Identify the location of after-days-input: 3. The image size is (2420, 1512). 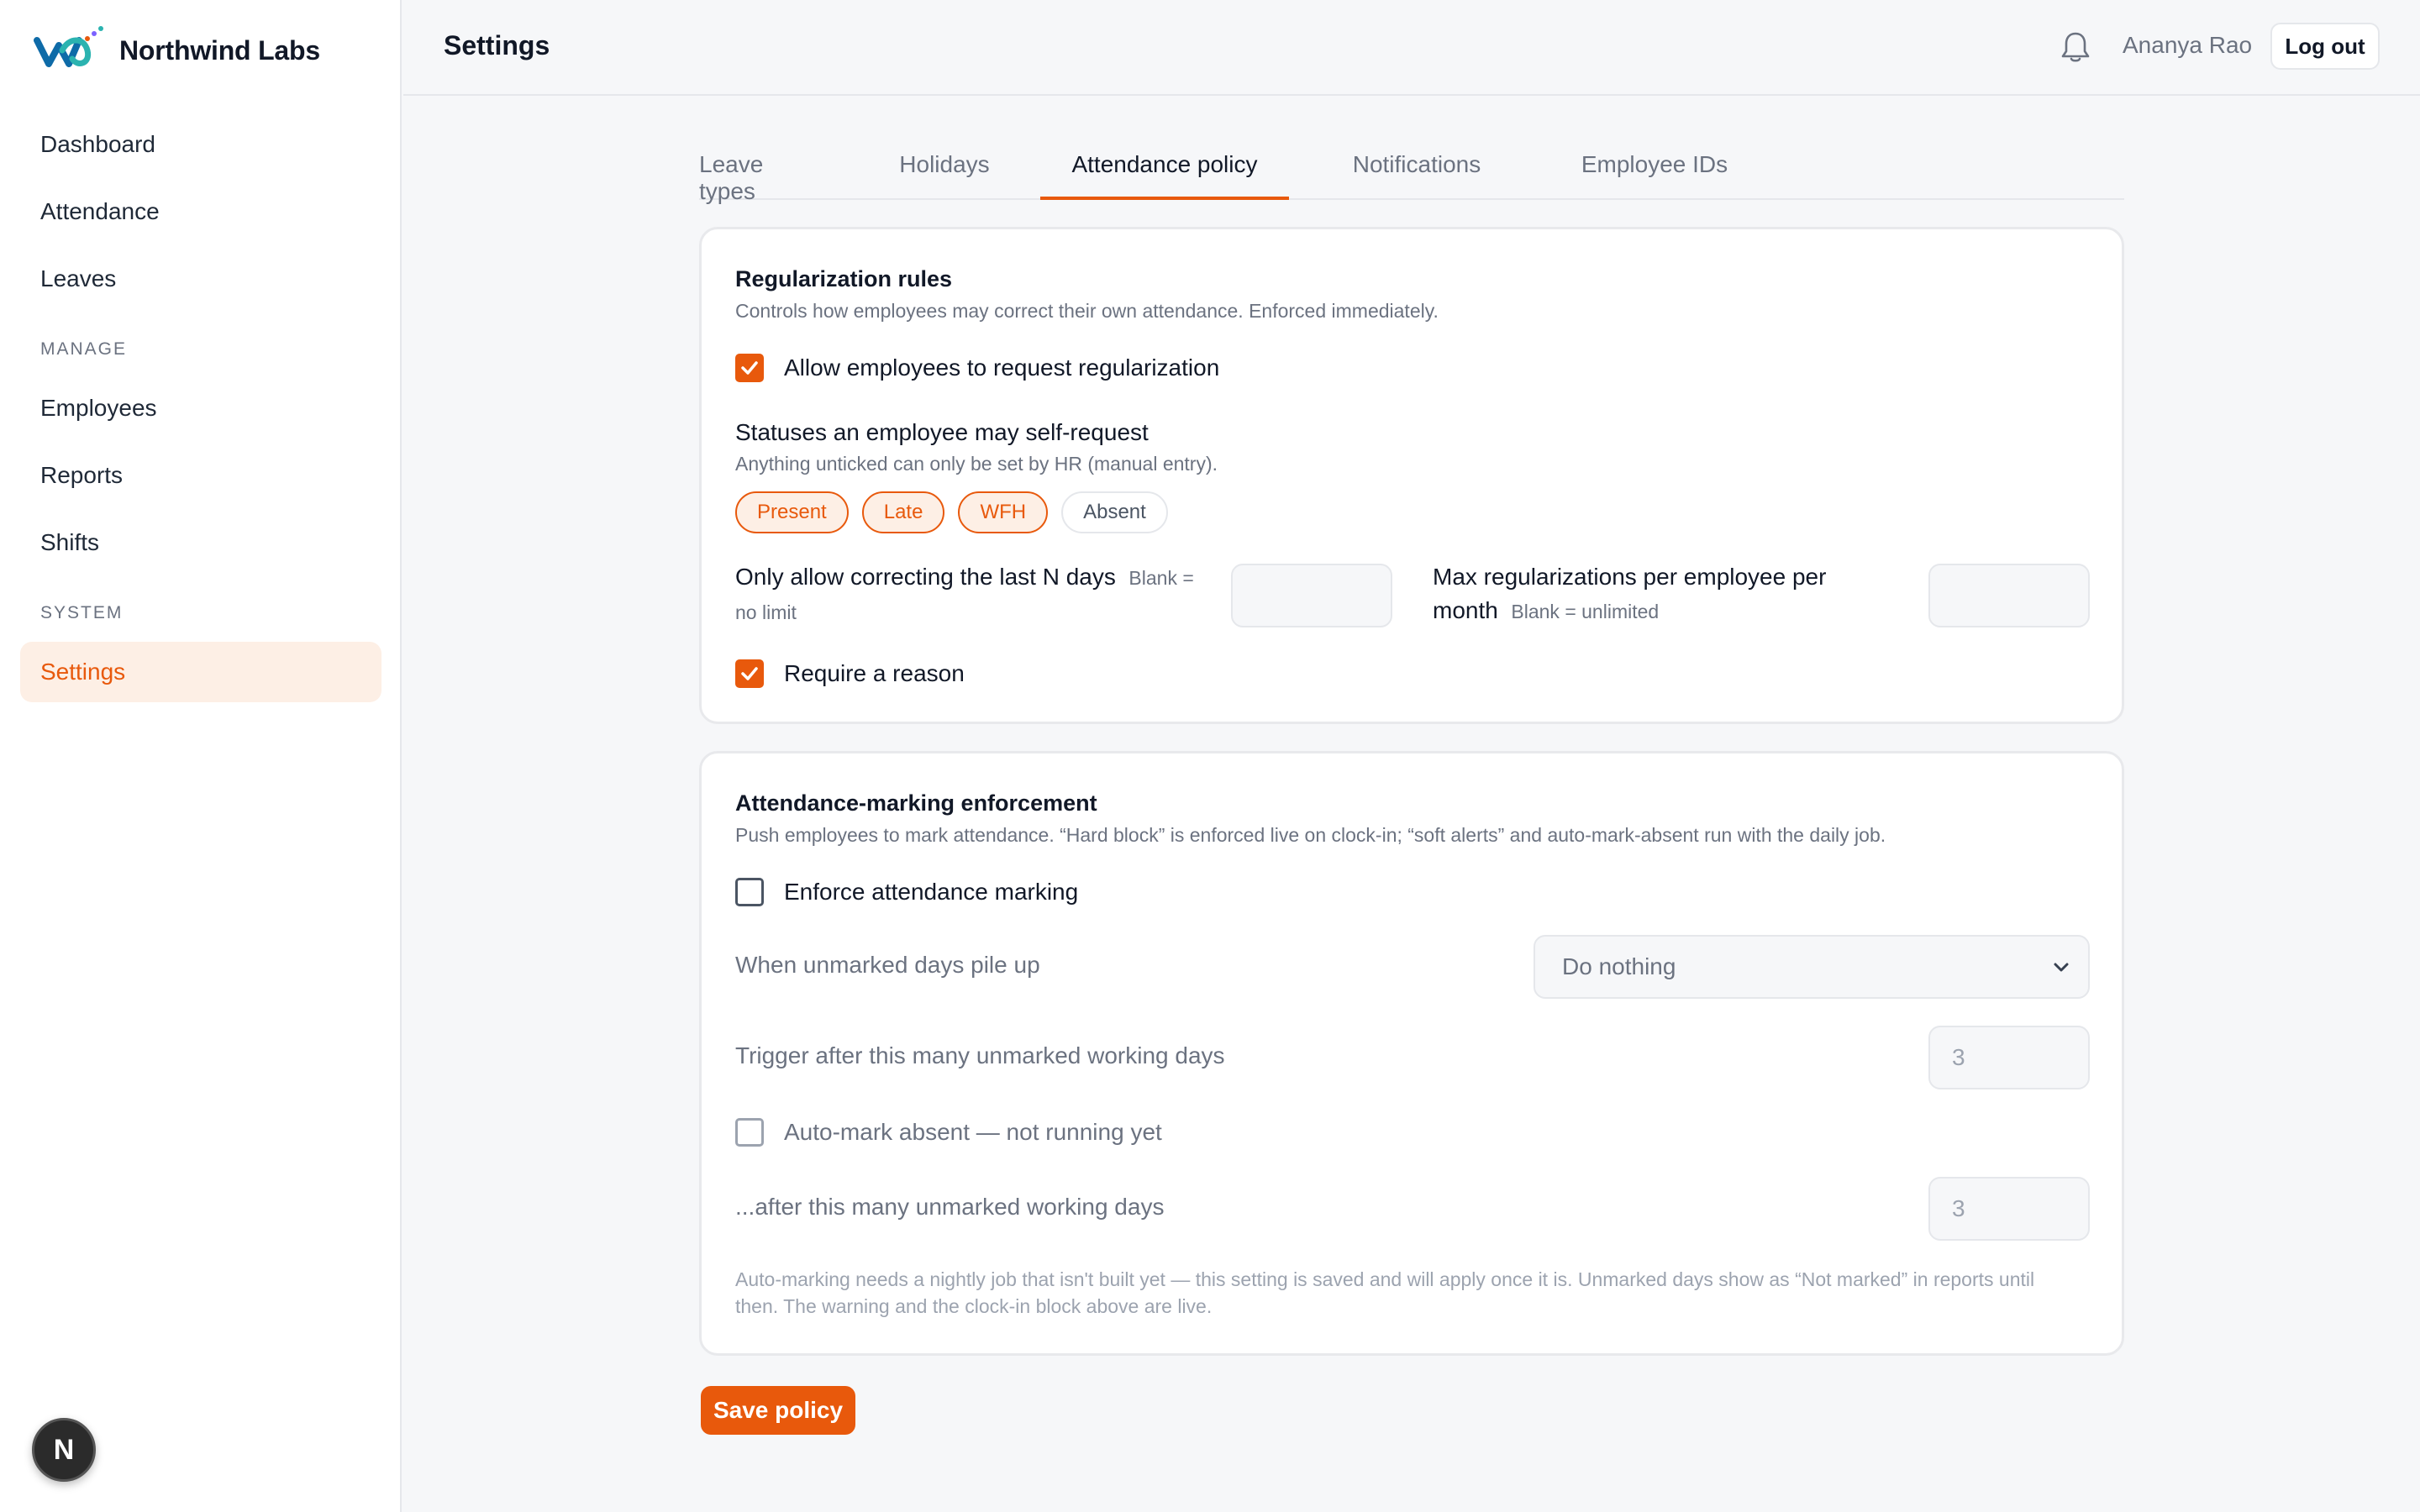
(2009, 1209).